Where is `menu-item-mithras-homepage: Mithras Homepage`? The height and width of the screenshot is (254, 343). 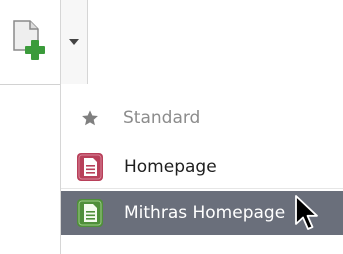
menu-item-mithras-homepage: Mithras Homepage is located at coordinates (202, 213).